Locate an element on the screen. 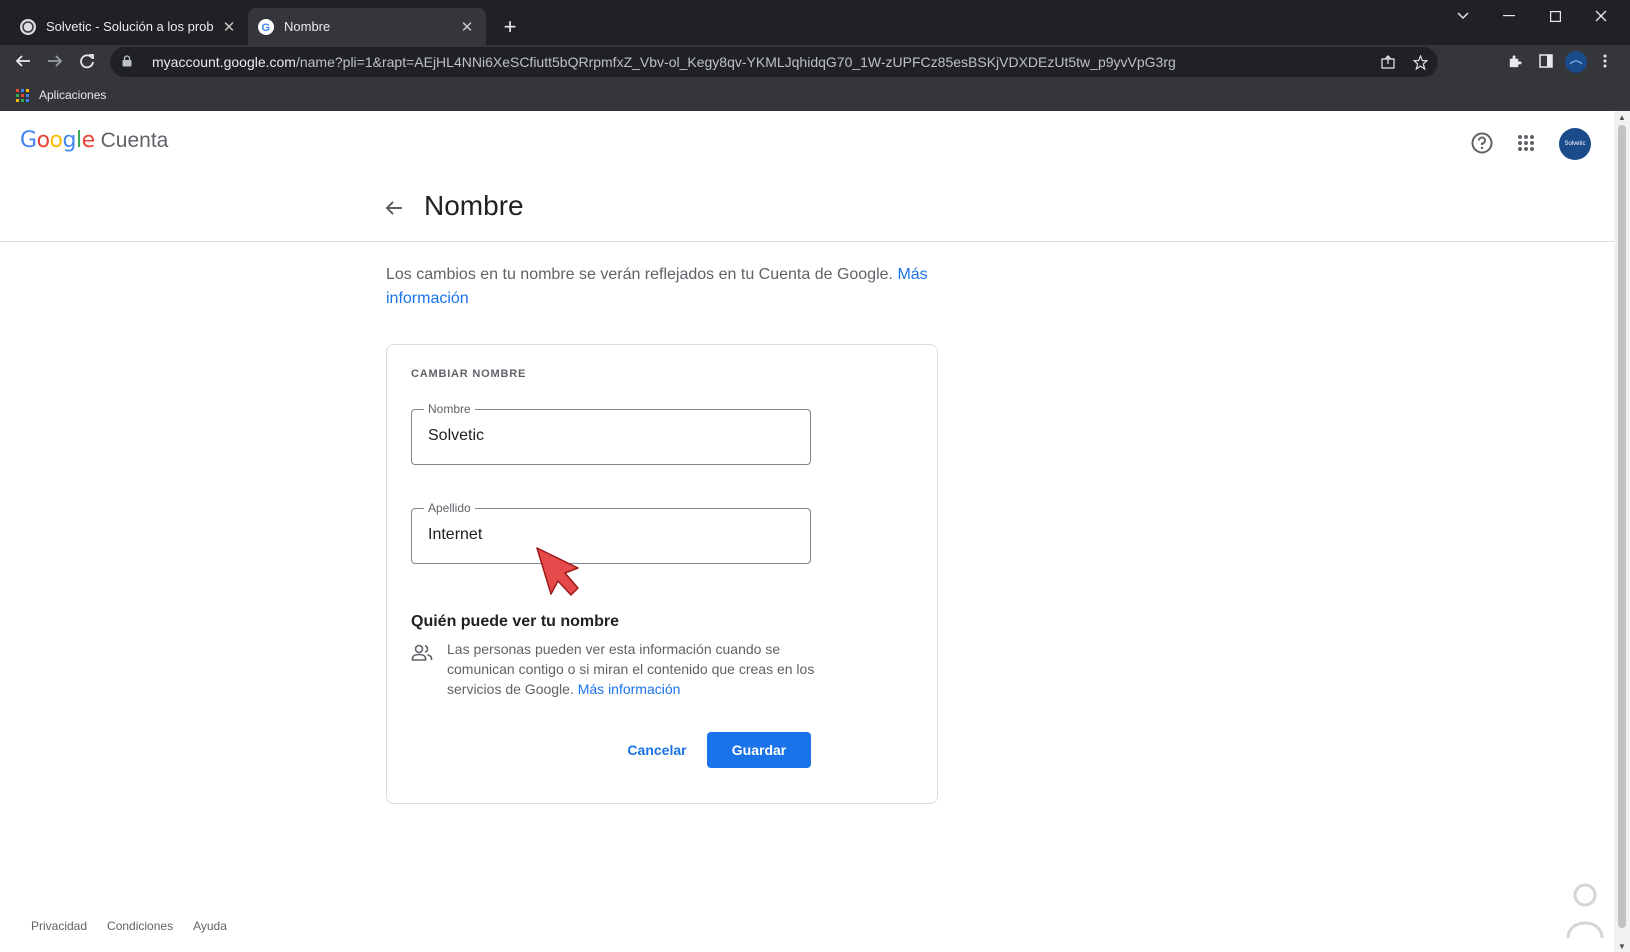 Image resolution: width=1630 pixels, height=952 pixels. page-title-bar: Nombre is located at coordinates (807, 208).